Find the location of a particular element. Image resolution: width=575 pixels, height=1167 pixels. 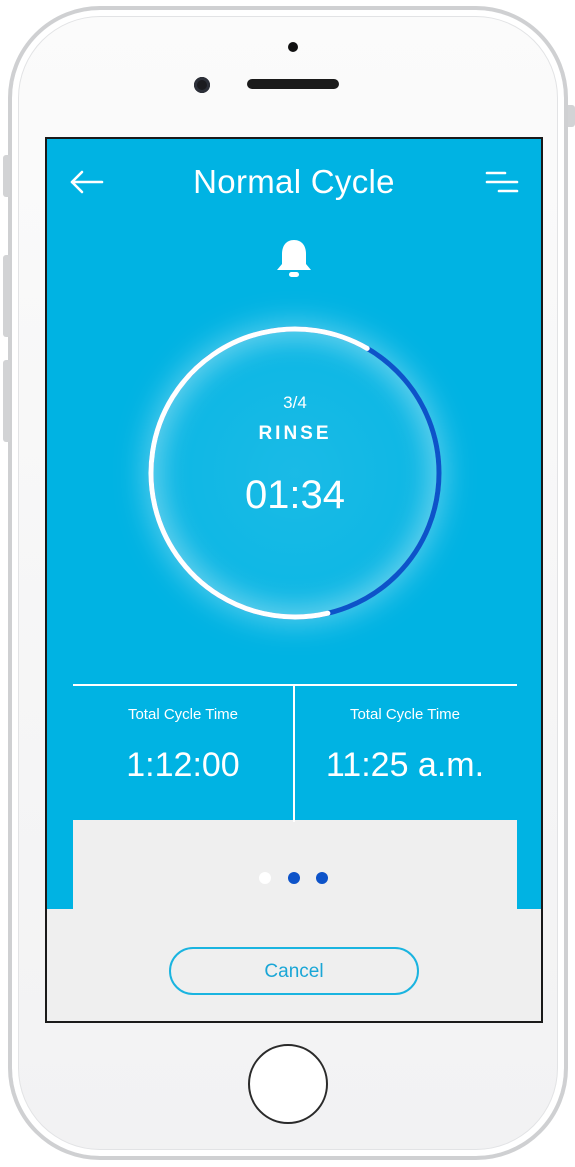

top-bar: Normal Cycle is located at coordinates (294, 184).